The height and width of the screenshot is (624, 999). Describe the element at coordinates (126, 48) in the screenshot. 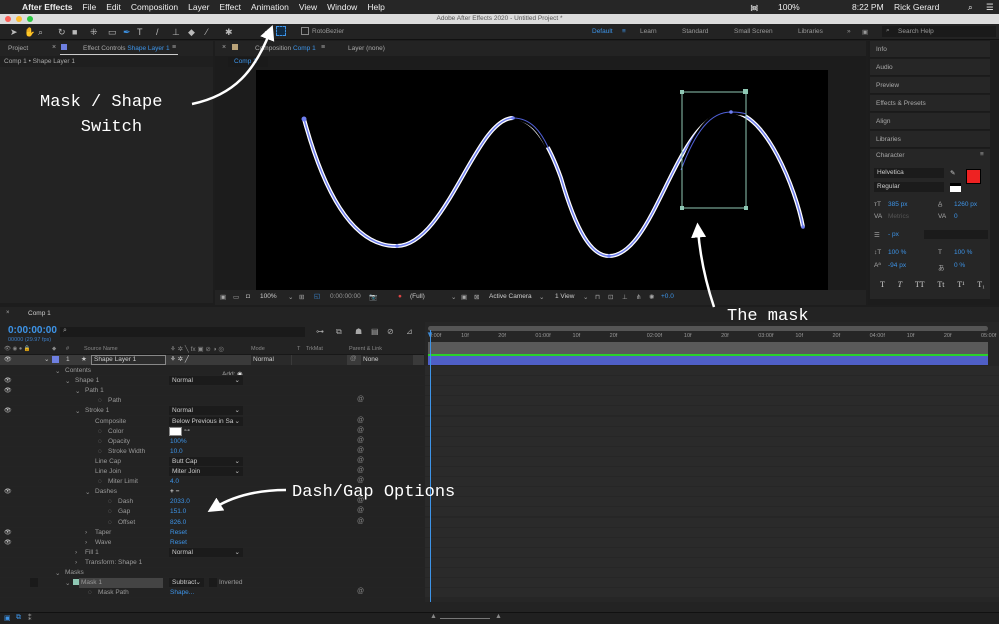

I see `tab-effect-controls: Effect Controls Shape Layer 1` at that location.